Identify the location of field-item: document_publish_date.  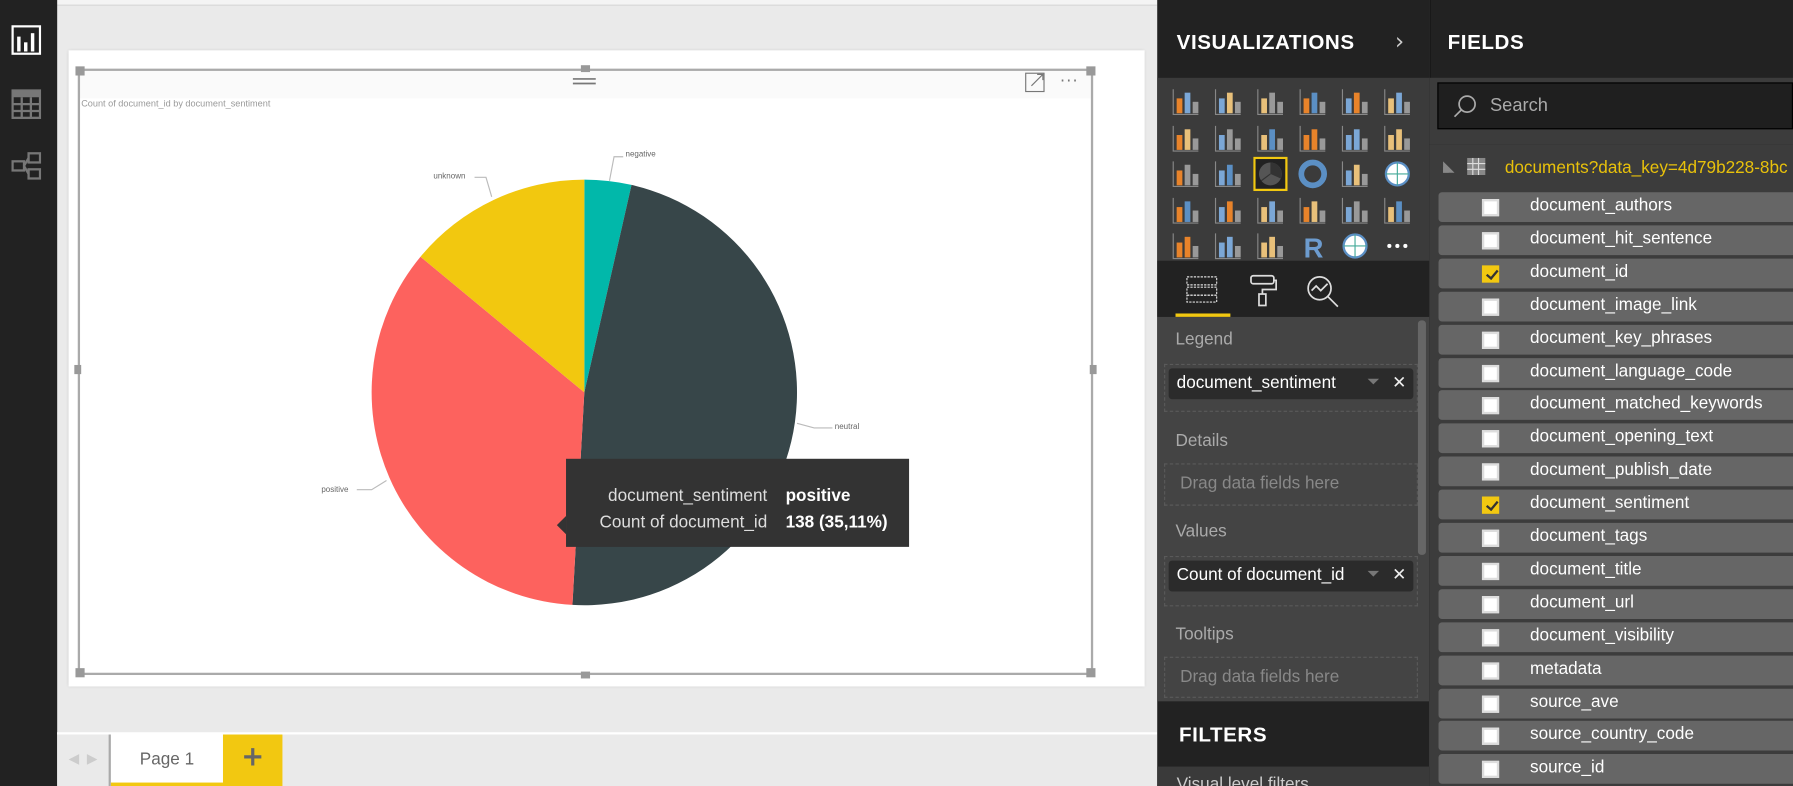
(1615, 471).